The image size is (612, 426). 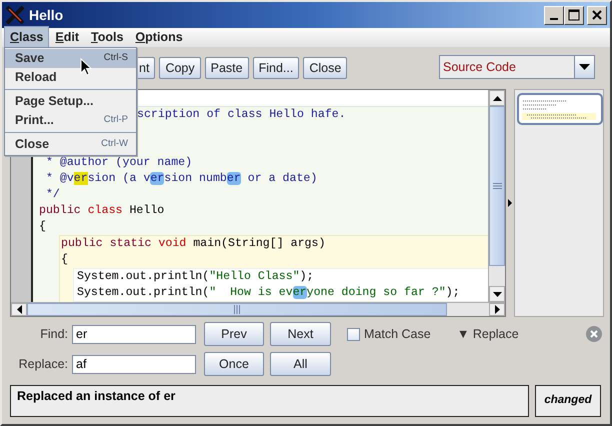 I want to click on code-line: * @version (a version number or a date), so click(x=181, y=179).